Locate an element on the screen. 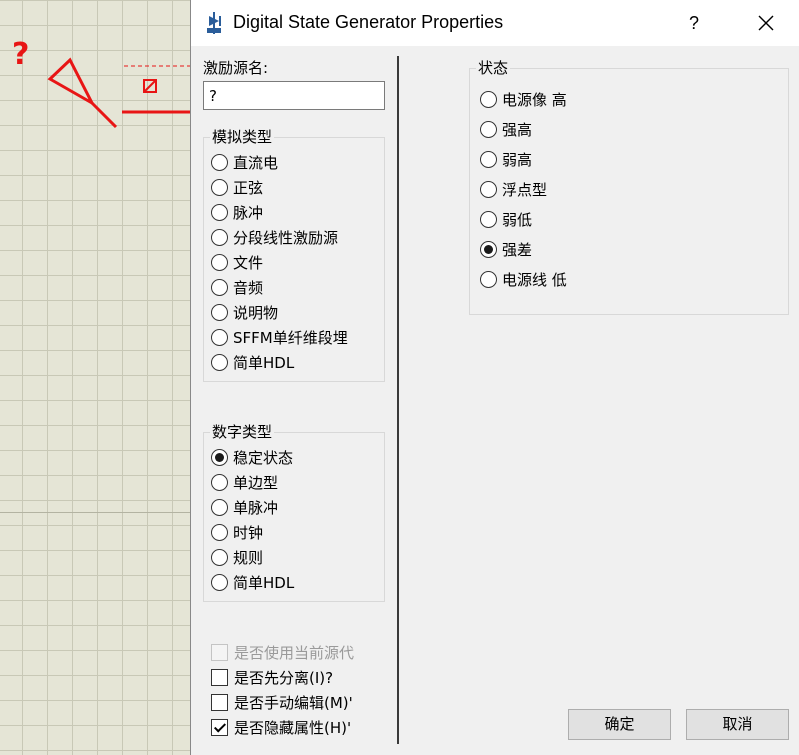 This screenshot has width=799, height=755. dialog-title: Digital State Generator Properties is located at coordinates (368, 22).